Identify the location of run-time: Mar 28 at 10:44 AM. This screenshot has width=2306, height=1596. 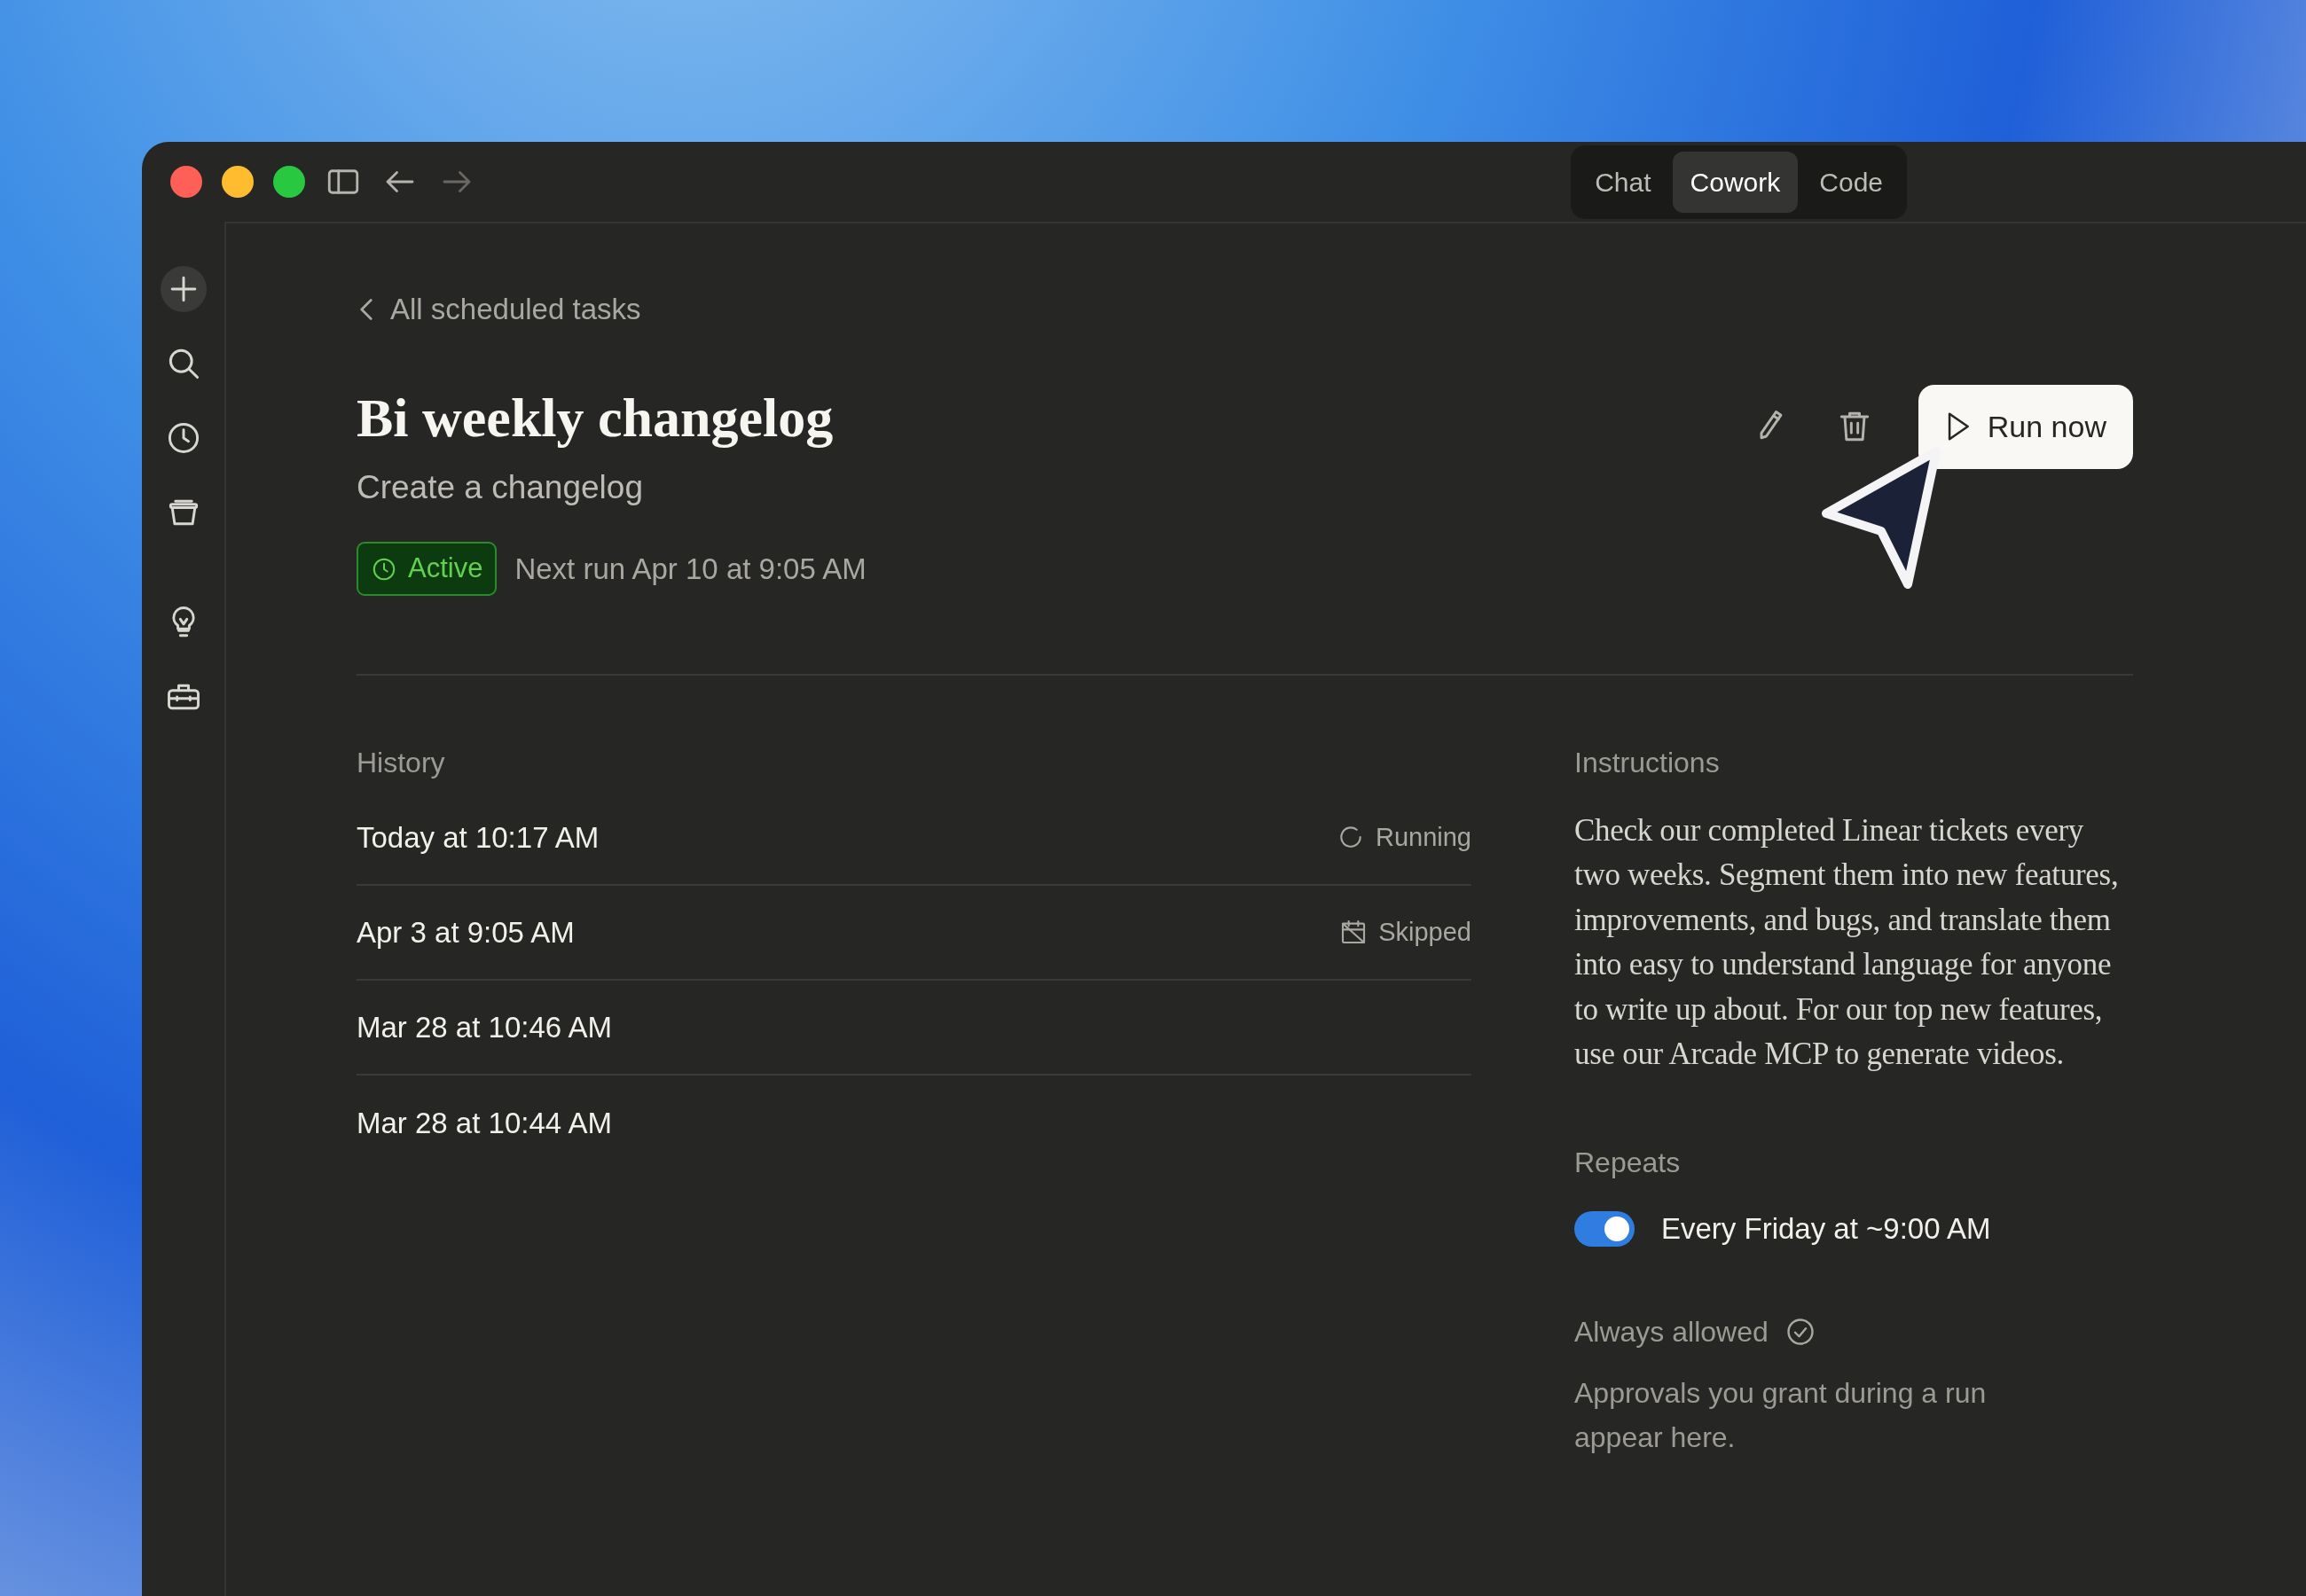
(484, 1123).